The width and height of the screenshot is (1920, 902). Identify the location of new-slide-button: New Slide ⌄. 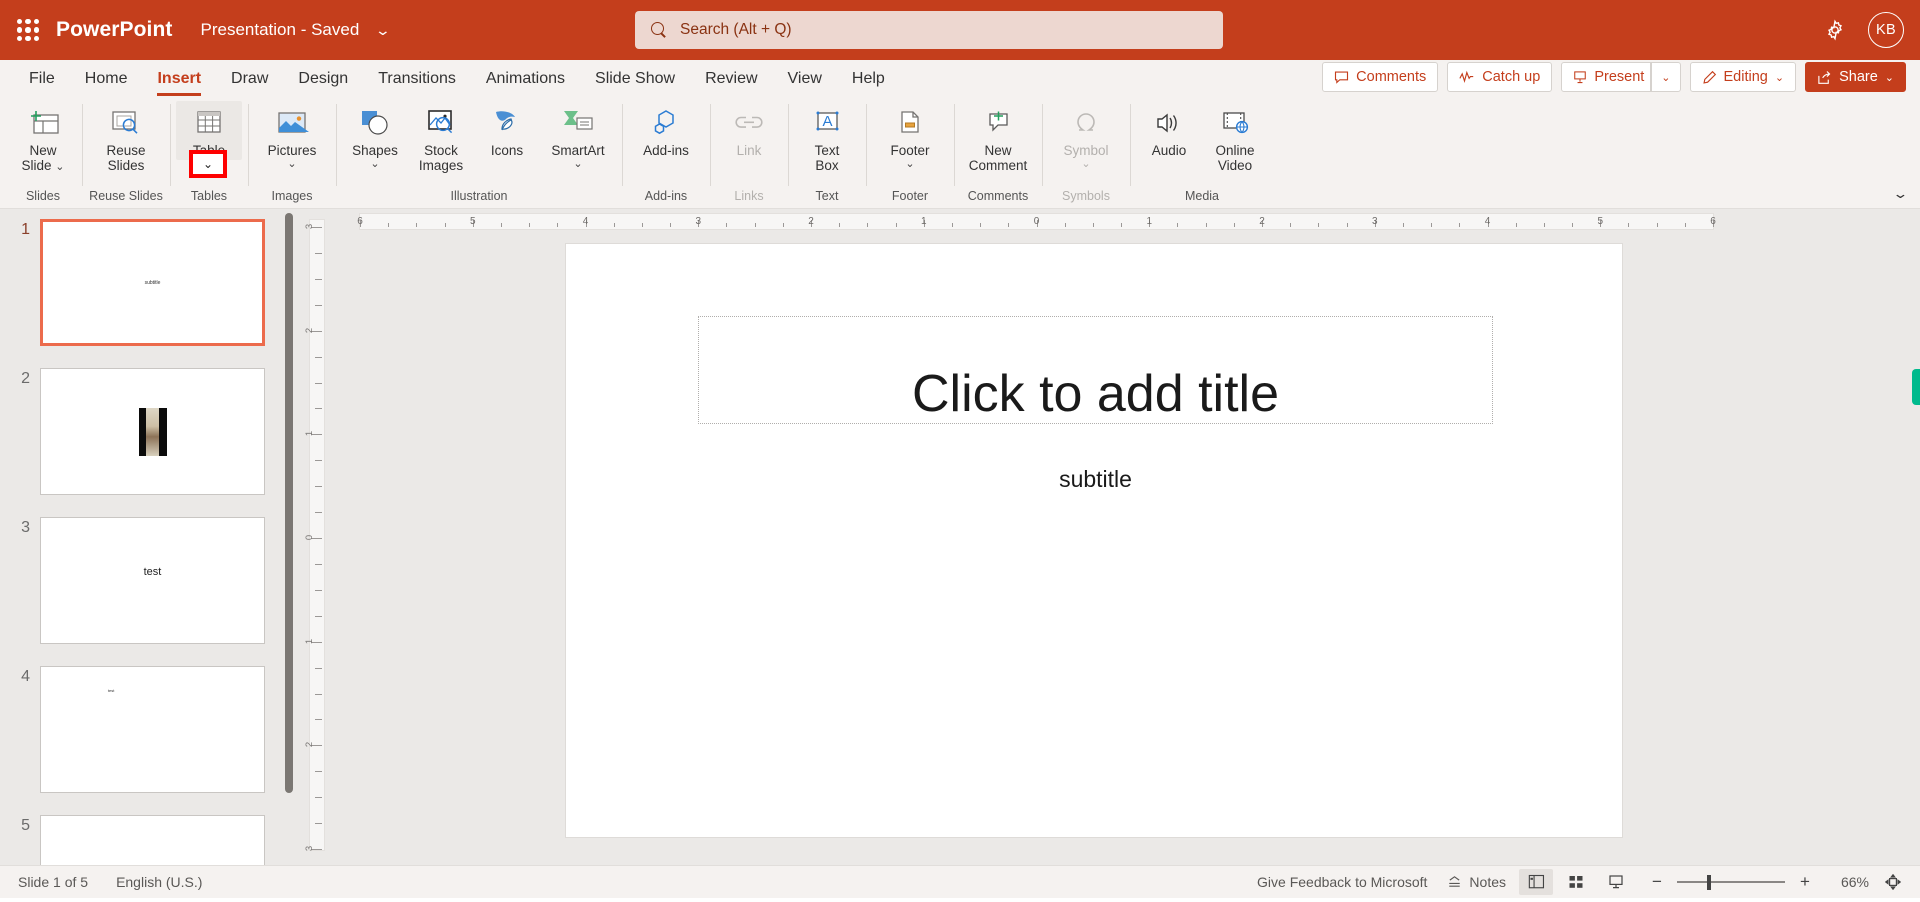
(43, 138).